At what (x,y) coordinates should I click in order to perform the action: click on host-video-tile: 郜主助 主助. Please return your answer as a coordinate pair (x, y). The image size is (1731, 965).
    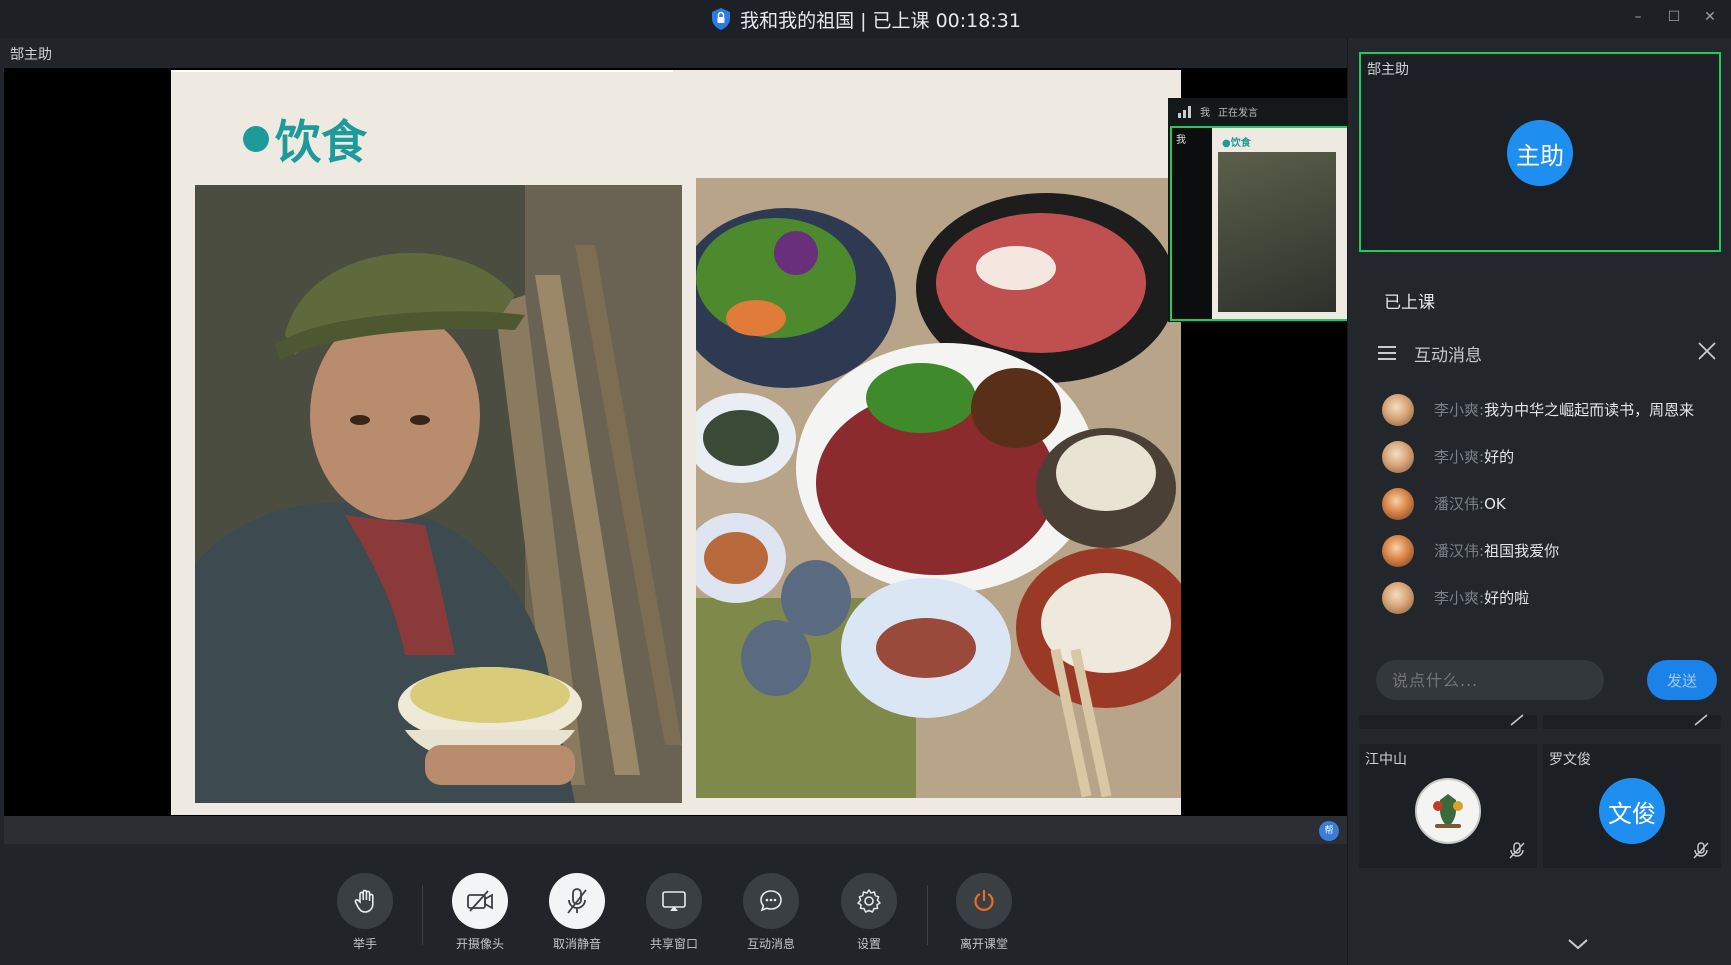
    Looking at the image, I should click on (1540, 152).